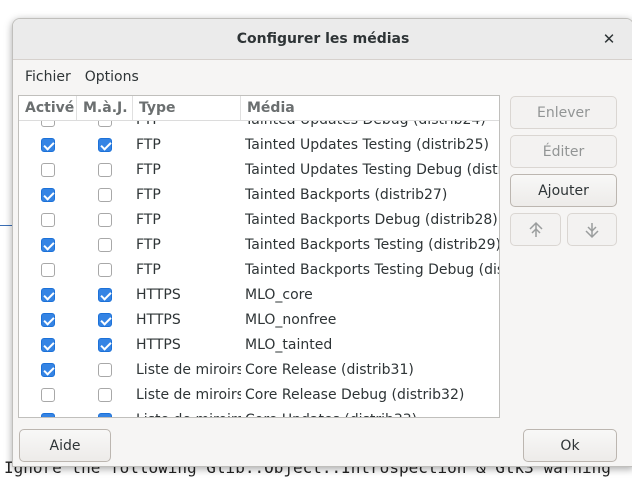 Image resolution: width=632 pixels, height=478 pixels. Describe the element at coordinates (370, 108) in the screenshot. I see `column-header-media: Média` at that location.